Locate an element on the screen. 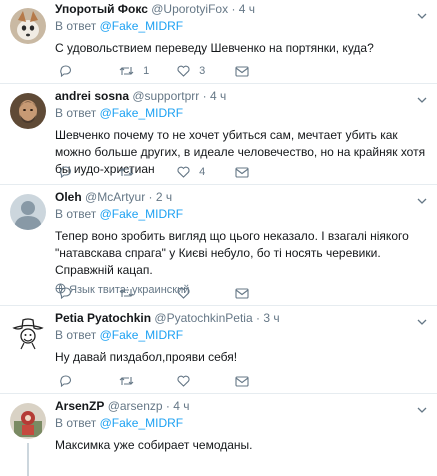 This screenshot has height=476, width=437. like-count: 4 is located at coordinates (202, 172).